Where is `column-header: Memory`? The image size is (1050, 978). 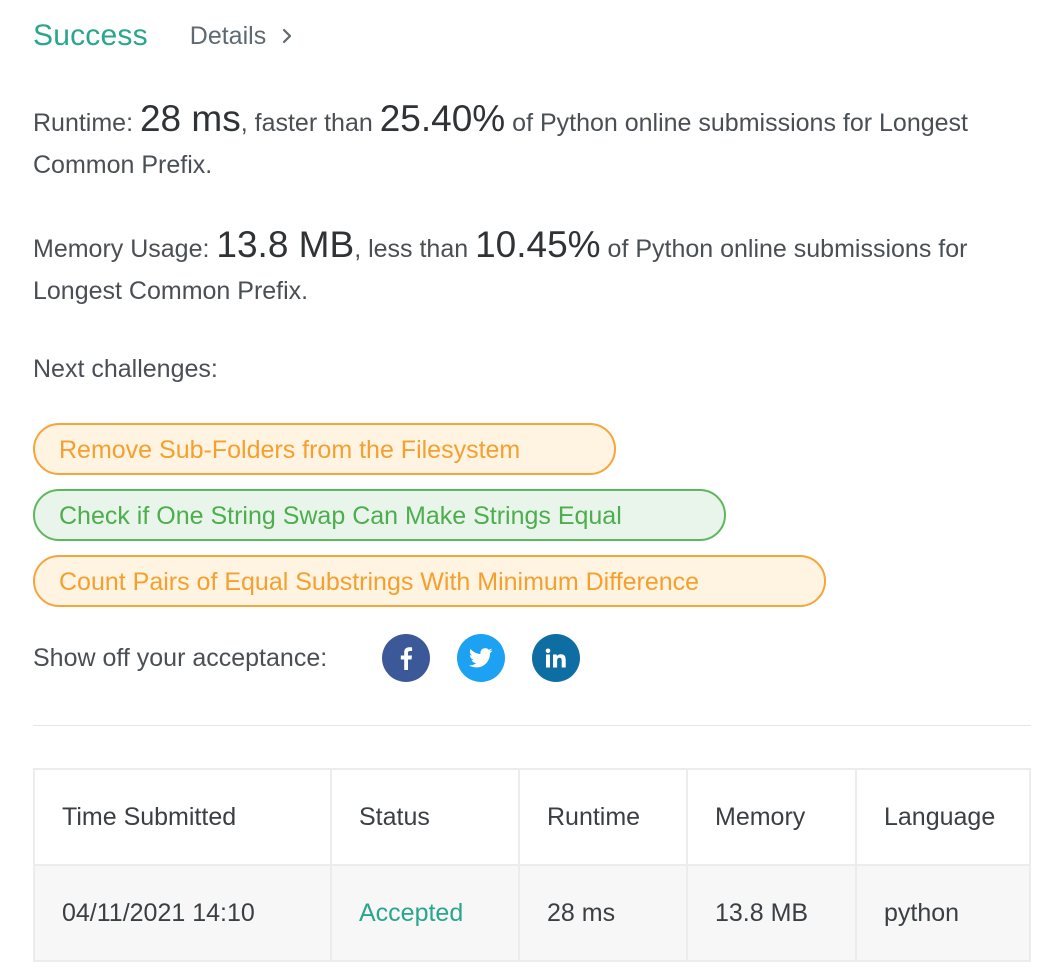 column-header: Memory is located at coordinates (771, 817).